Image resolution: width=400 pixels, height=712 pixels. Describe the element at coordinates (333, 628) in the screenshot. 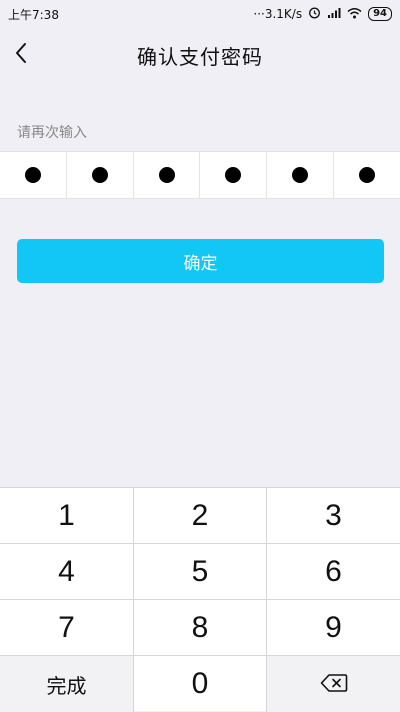

I see `key-9: 9` at that location.